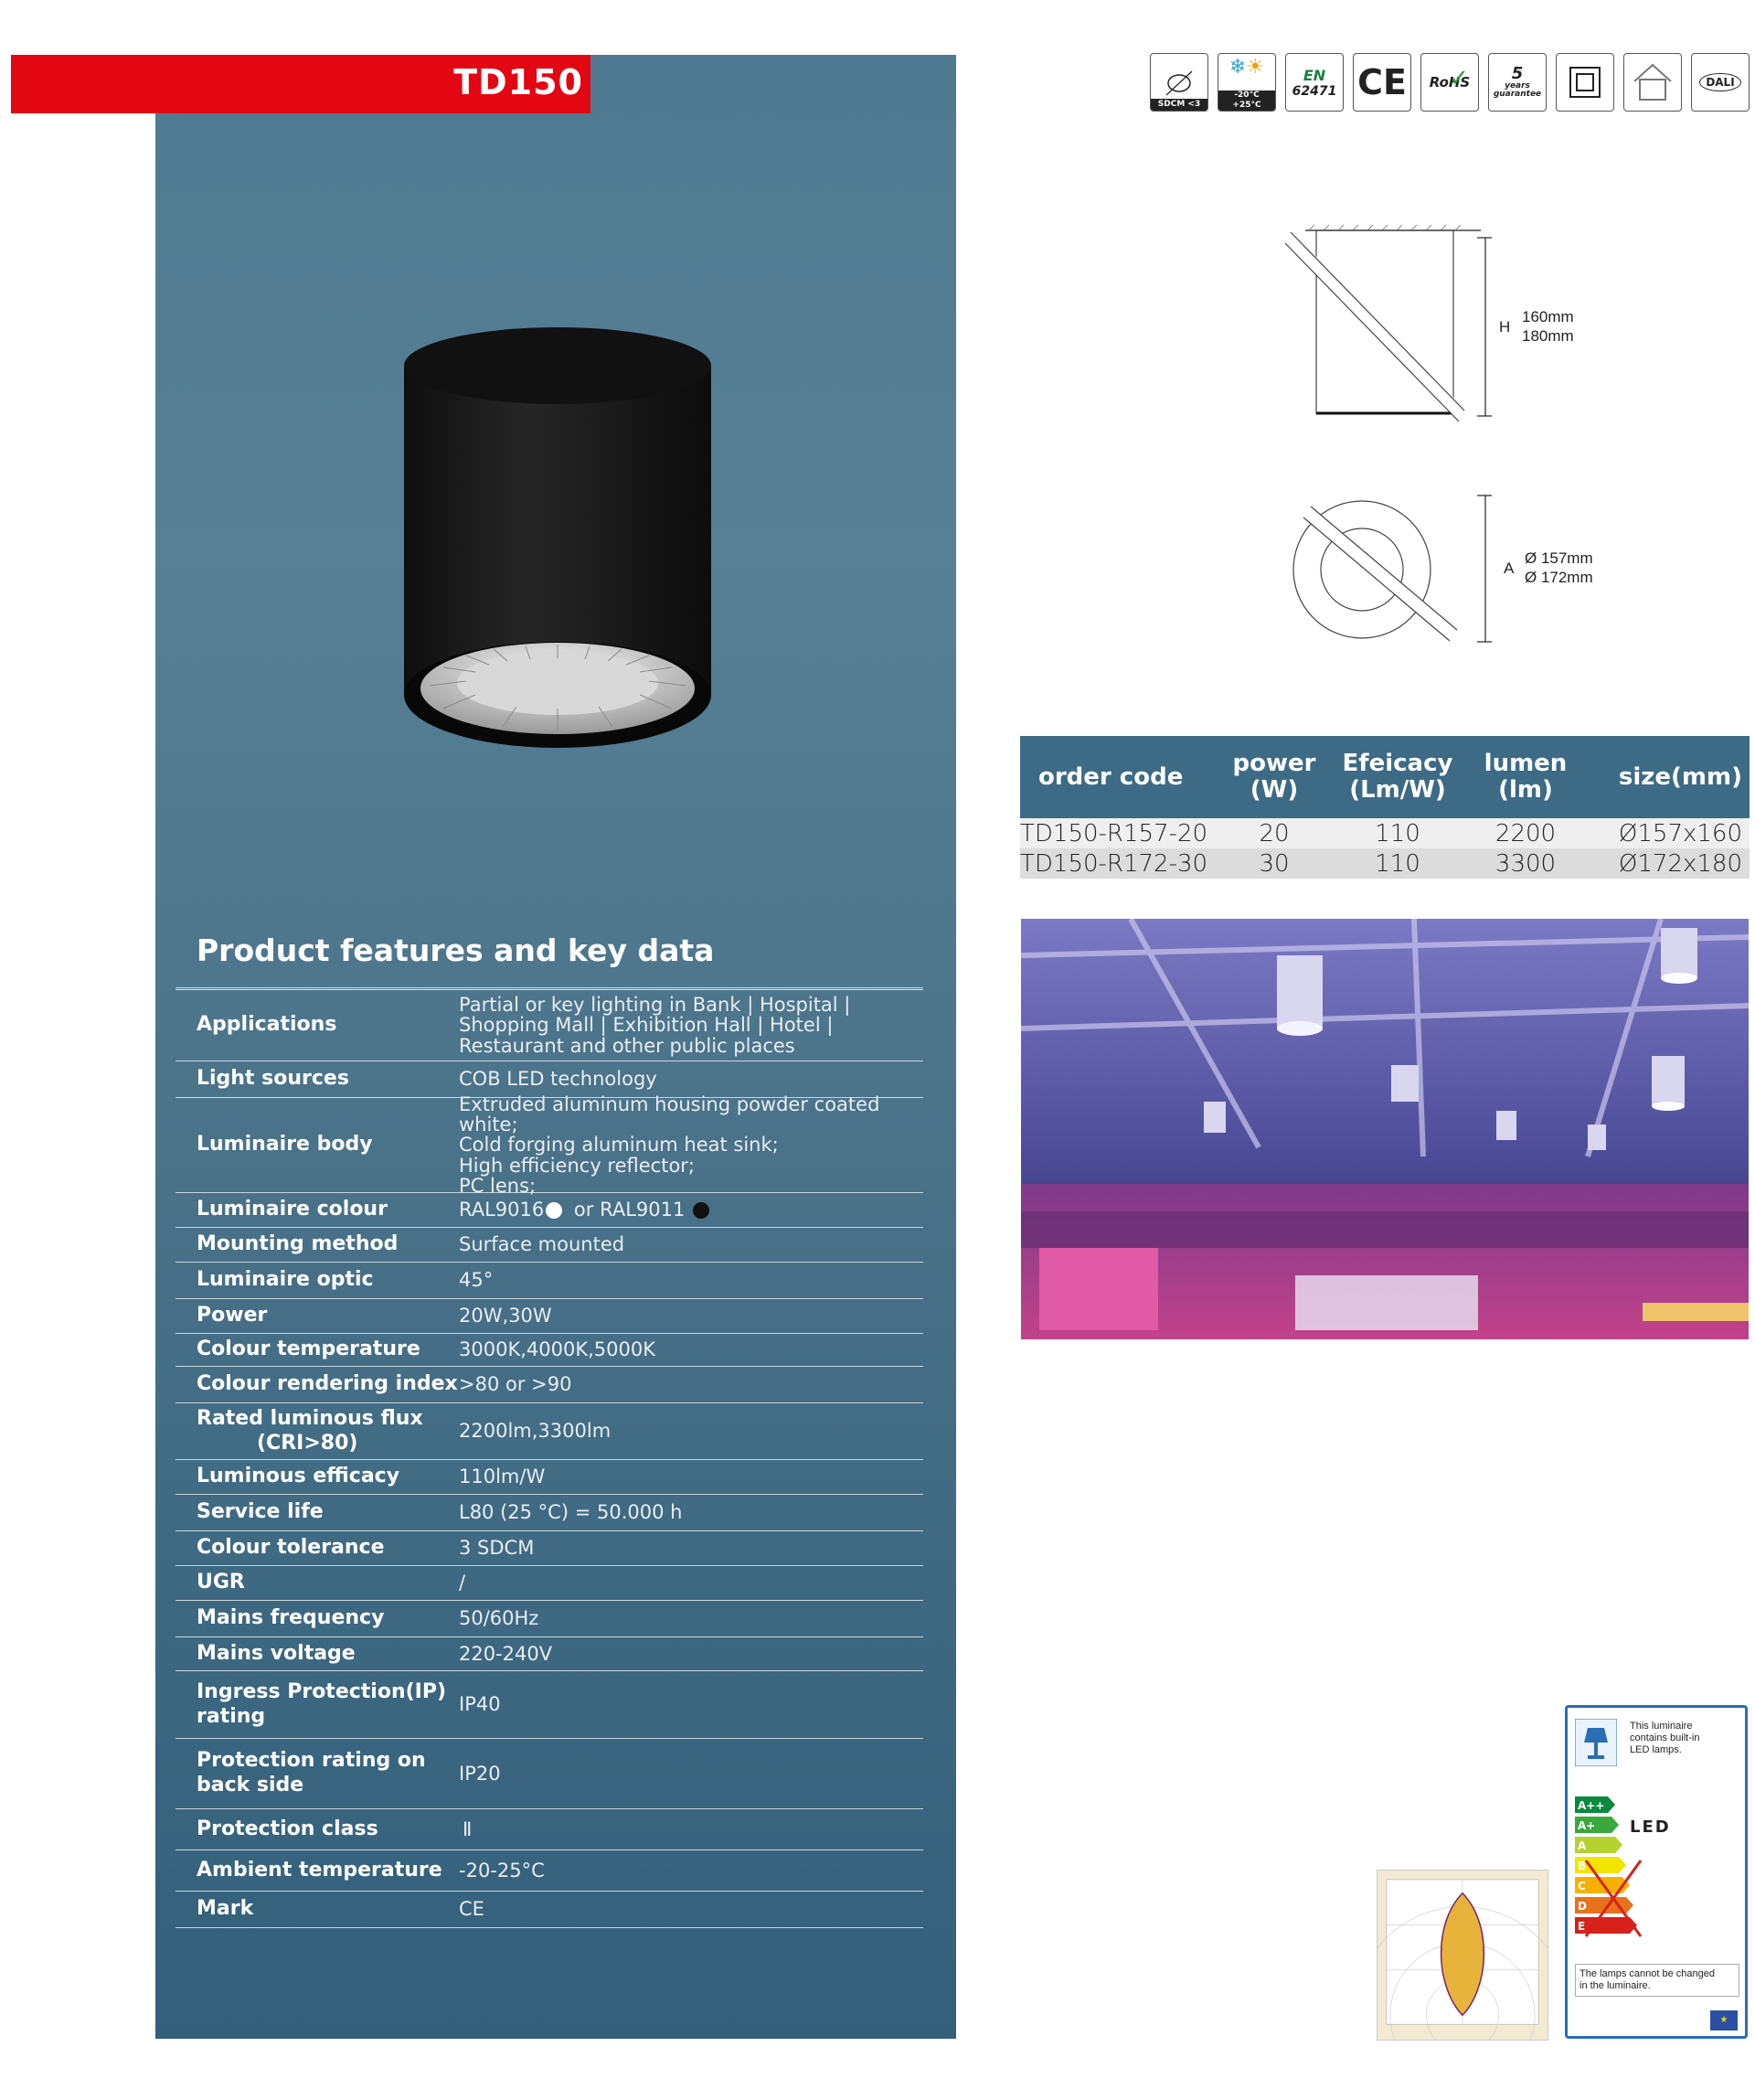 The height and width of the screenshot is (2100, 1755). Describe the element at coordinates (260, 1512) in the screenshot. I see `spec-label: Service life` at that location.